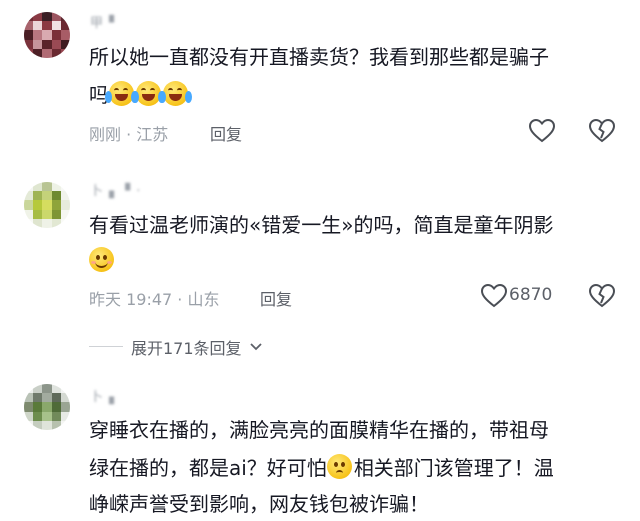 The image size is (640, 521). Describe the element at coordinates (105, 21) in the screenshot. I see `username: 甲 ▘` at that location.